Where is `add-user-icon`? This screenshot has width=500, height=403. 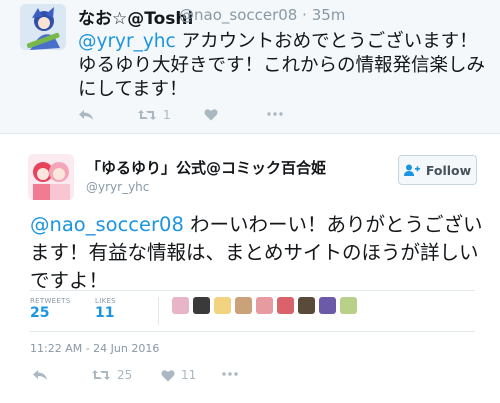
add-user-icon is located at coordinates (411, 170).